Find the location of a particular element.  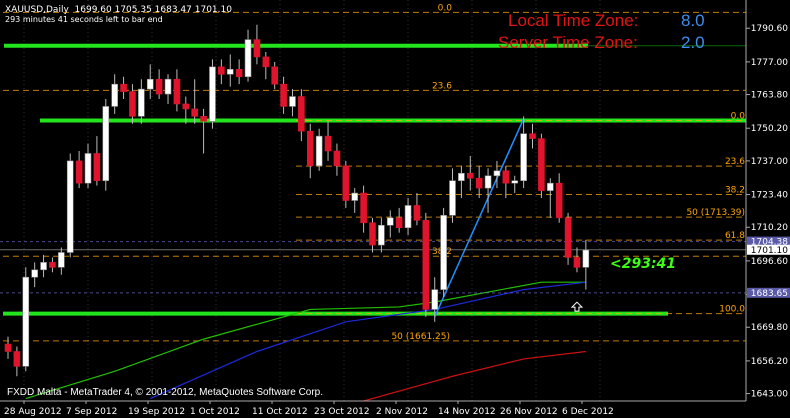

local-timezone-label: Local Time Zone: is located at coordinates (573, 20).